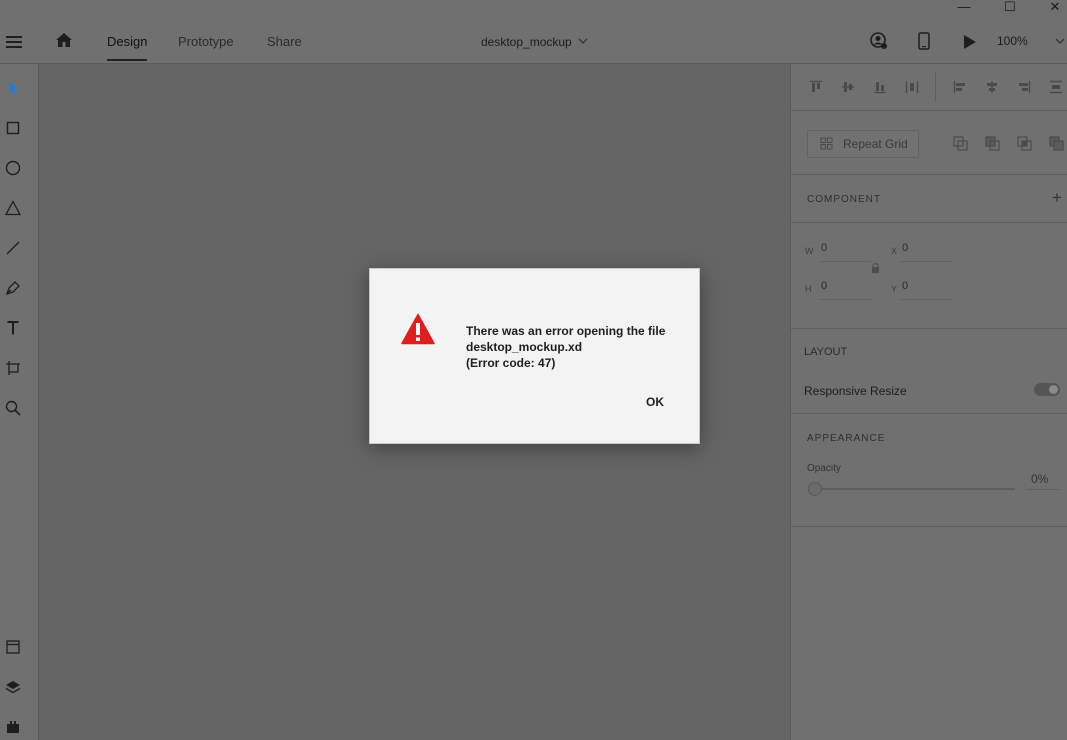 The height and width of the screenshot is (740, 1067). I want to click on width-underline, so click(845, 261).